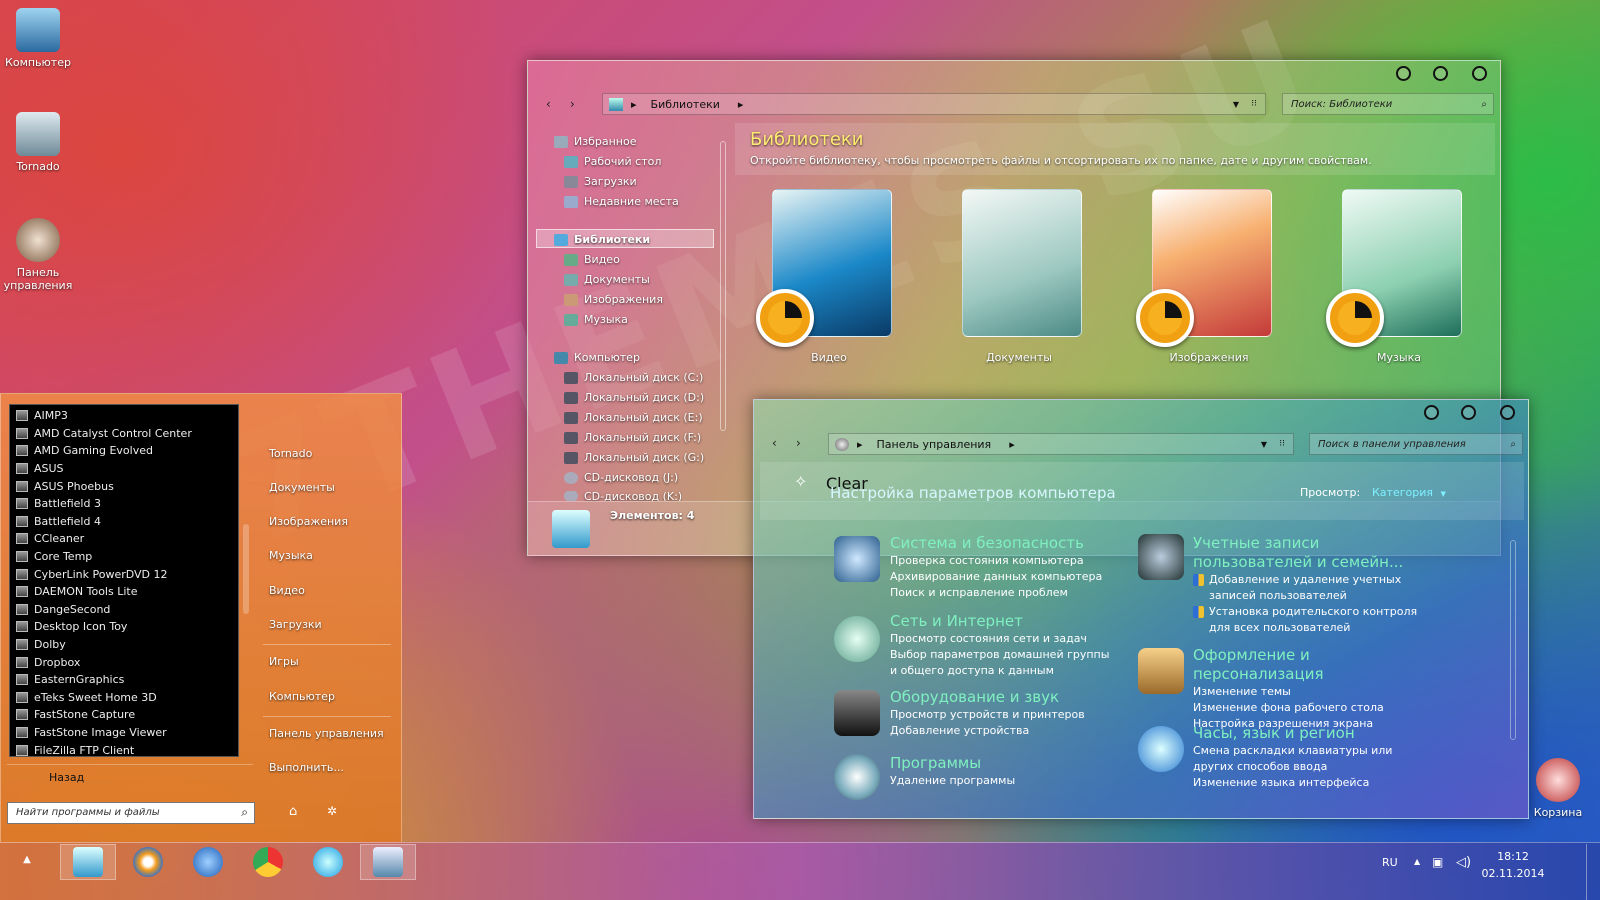 Image resolution: width=1600 pixels, height=900 pixels. What do you see at coordinates (302, 487) in the screenshot?
I see `start-link-documents: Документы` at bounding box center [302, 487].